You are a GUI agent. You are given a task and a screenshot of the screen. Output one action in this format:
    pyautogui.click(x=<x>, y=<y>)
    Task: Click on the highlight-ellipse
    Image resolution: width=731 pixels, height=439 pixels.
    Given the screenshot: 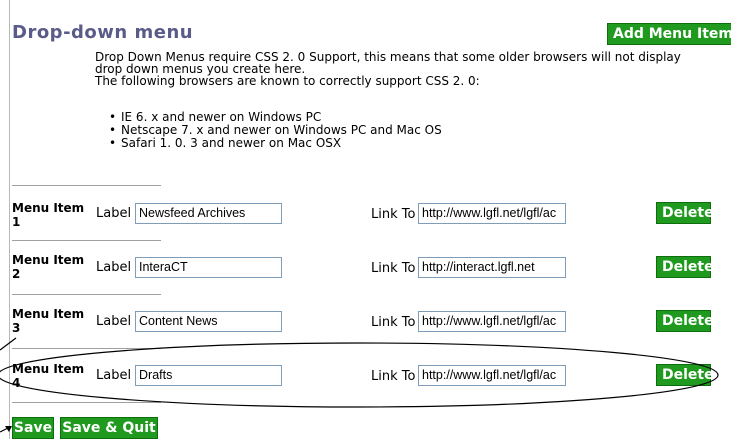 What is the action you would take?
    pyautogui.click(x=359, y=375)
    